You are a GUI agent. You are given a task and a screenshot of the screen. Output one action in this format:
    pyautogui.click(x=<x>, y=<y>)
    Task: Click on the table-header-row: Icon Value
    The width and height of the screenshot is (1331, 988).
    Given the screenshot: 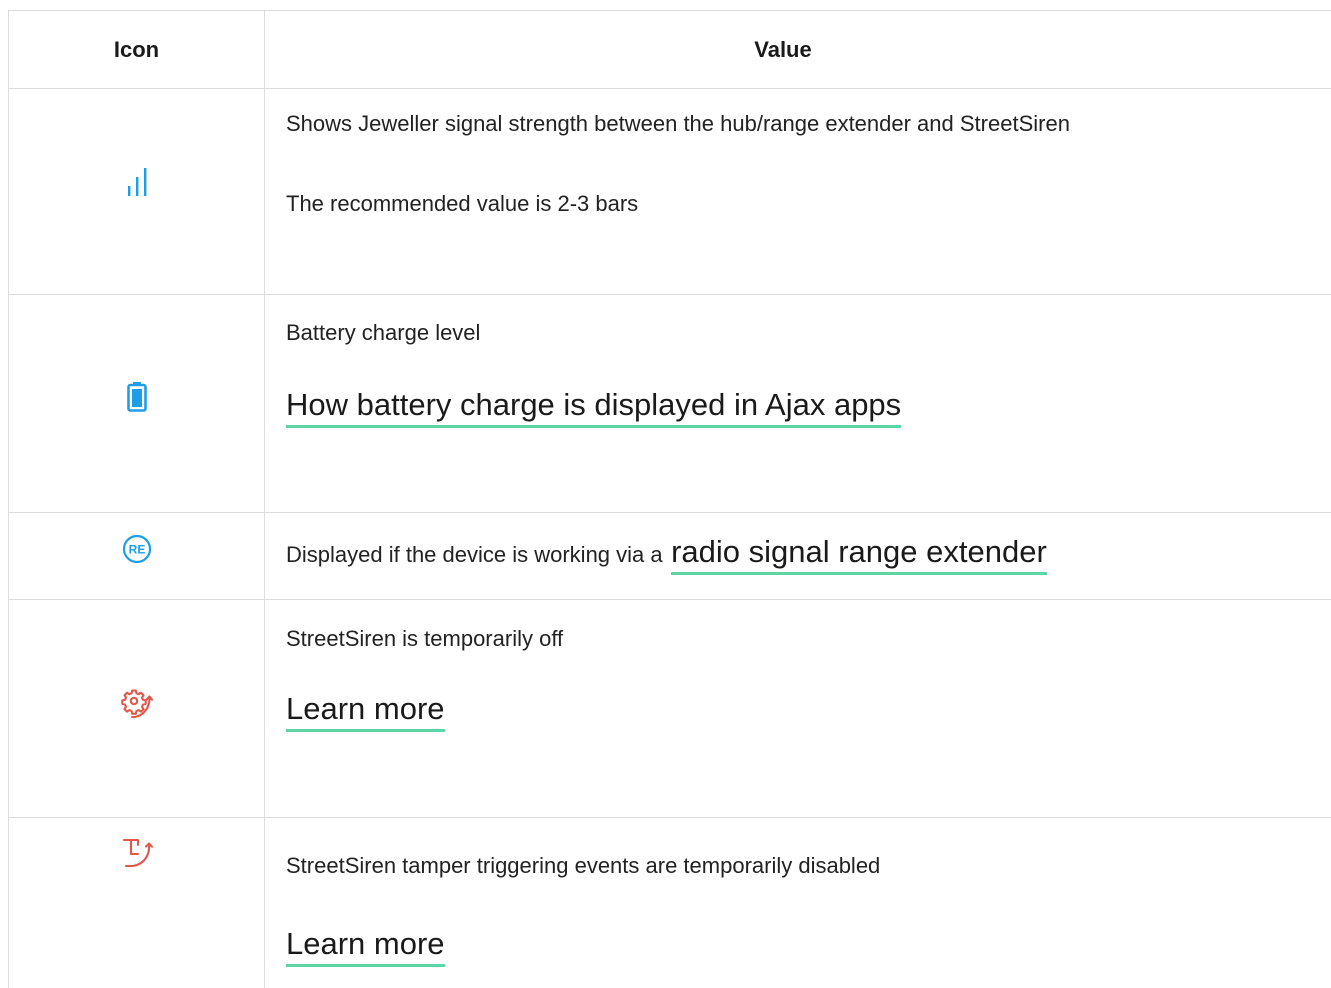 What is the action you would take?
    pyautogui.click(x=670, y=49)
    